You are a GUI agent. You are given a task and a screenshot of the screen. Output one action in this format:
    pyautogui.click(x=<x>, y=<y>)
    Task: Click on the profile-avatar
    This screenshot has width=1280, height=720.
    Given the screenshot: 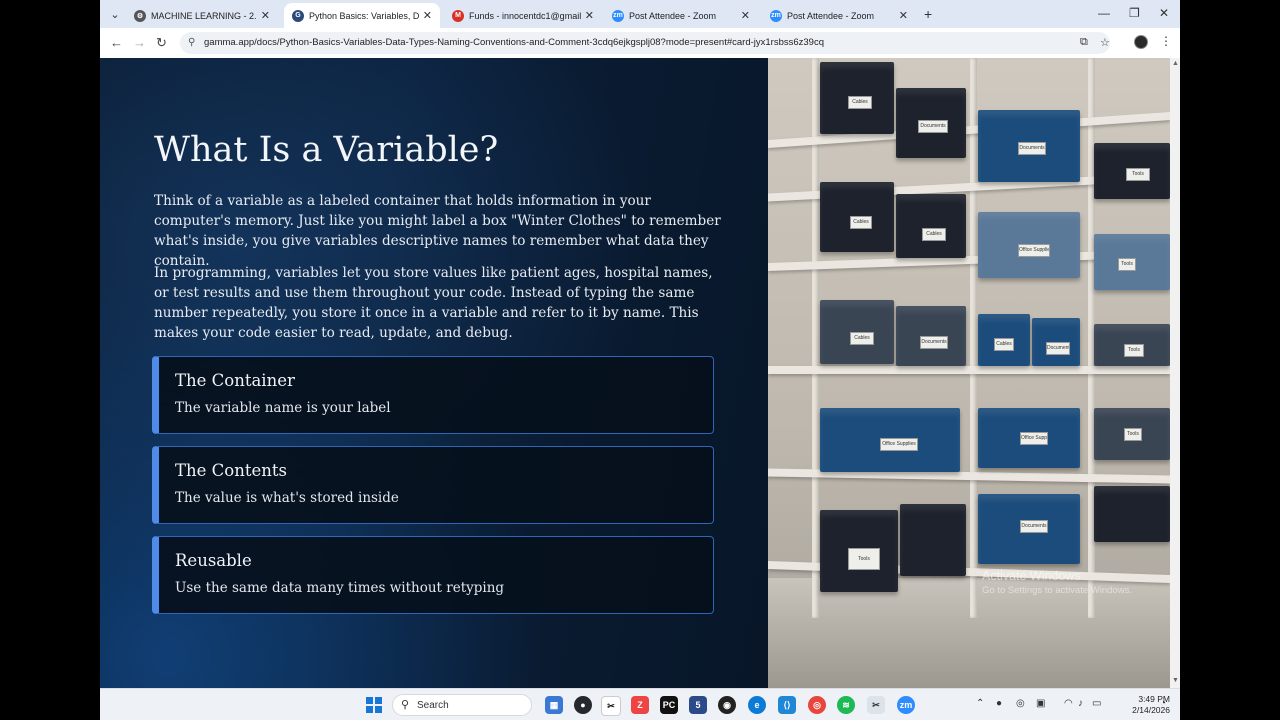 What is the action you would take?
    pyautogui.click(x=1141, y=42)
    